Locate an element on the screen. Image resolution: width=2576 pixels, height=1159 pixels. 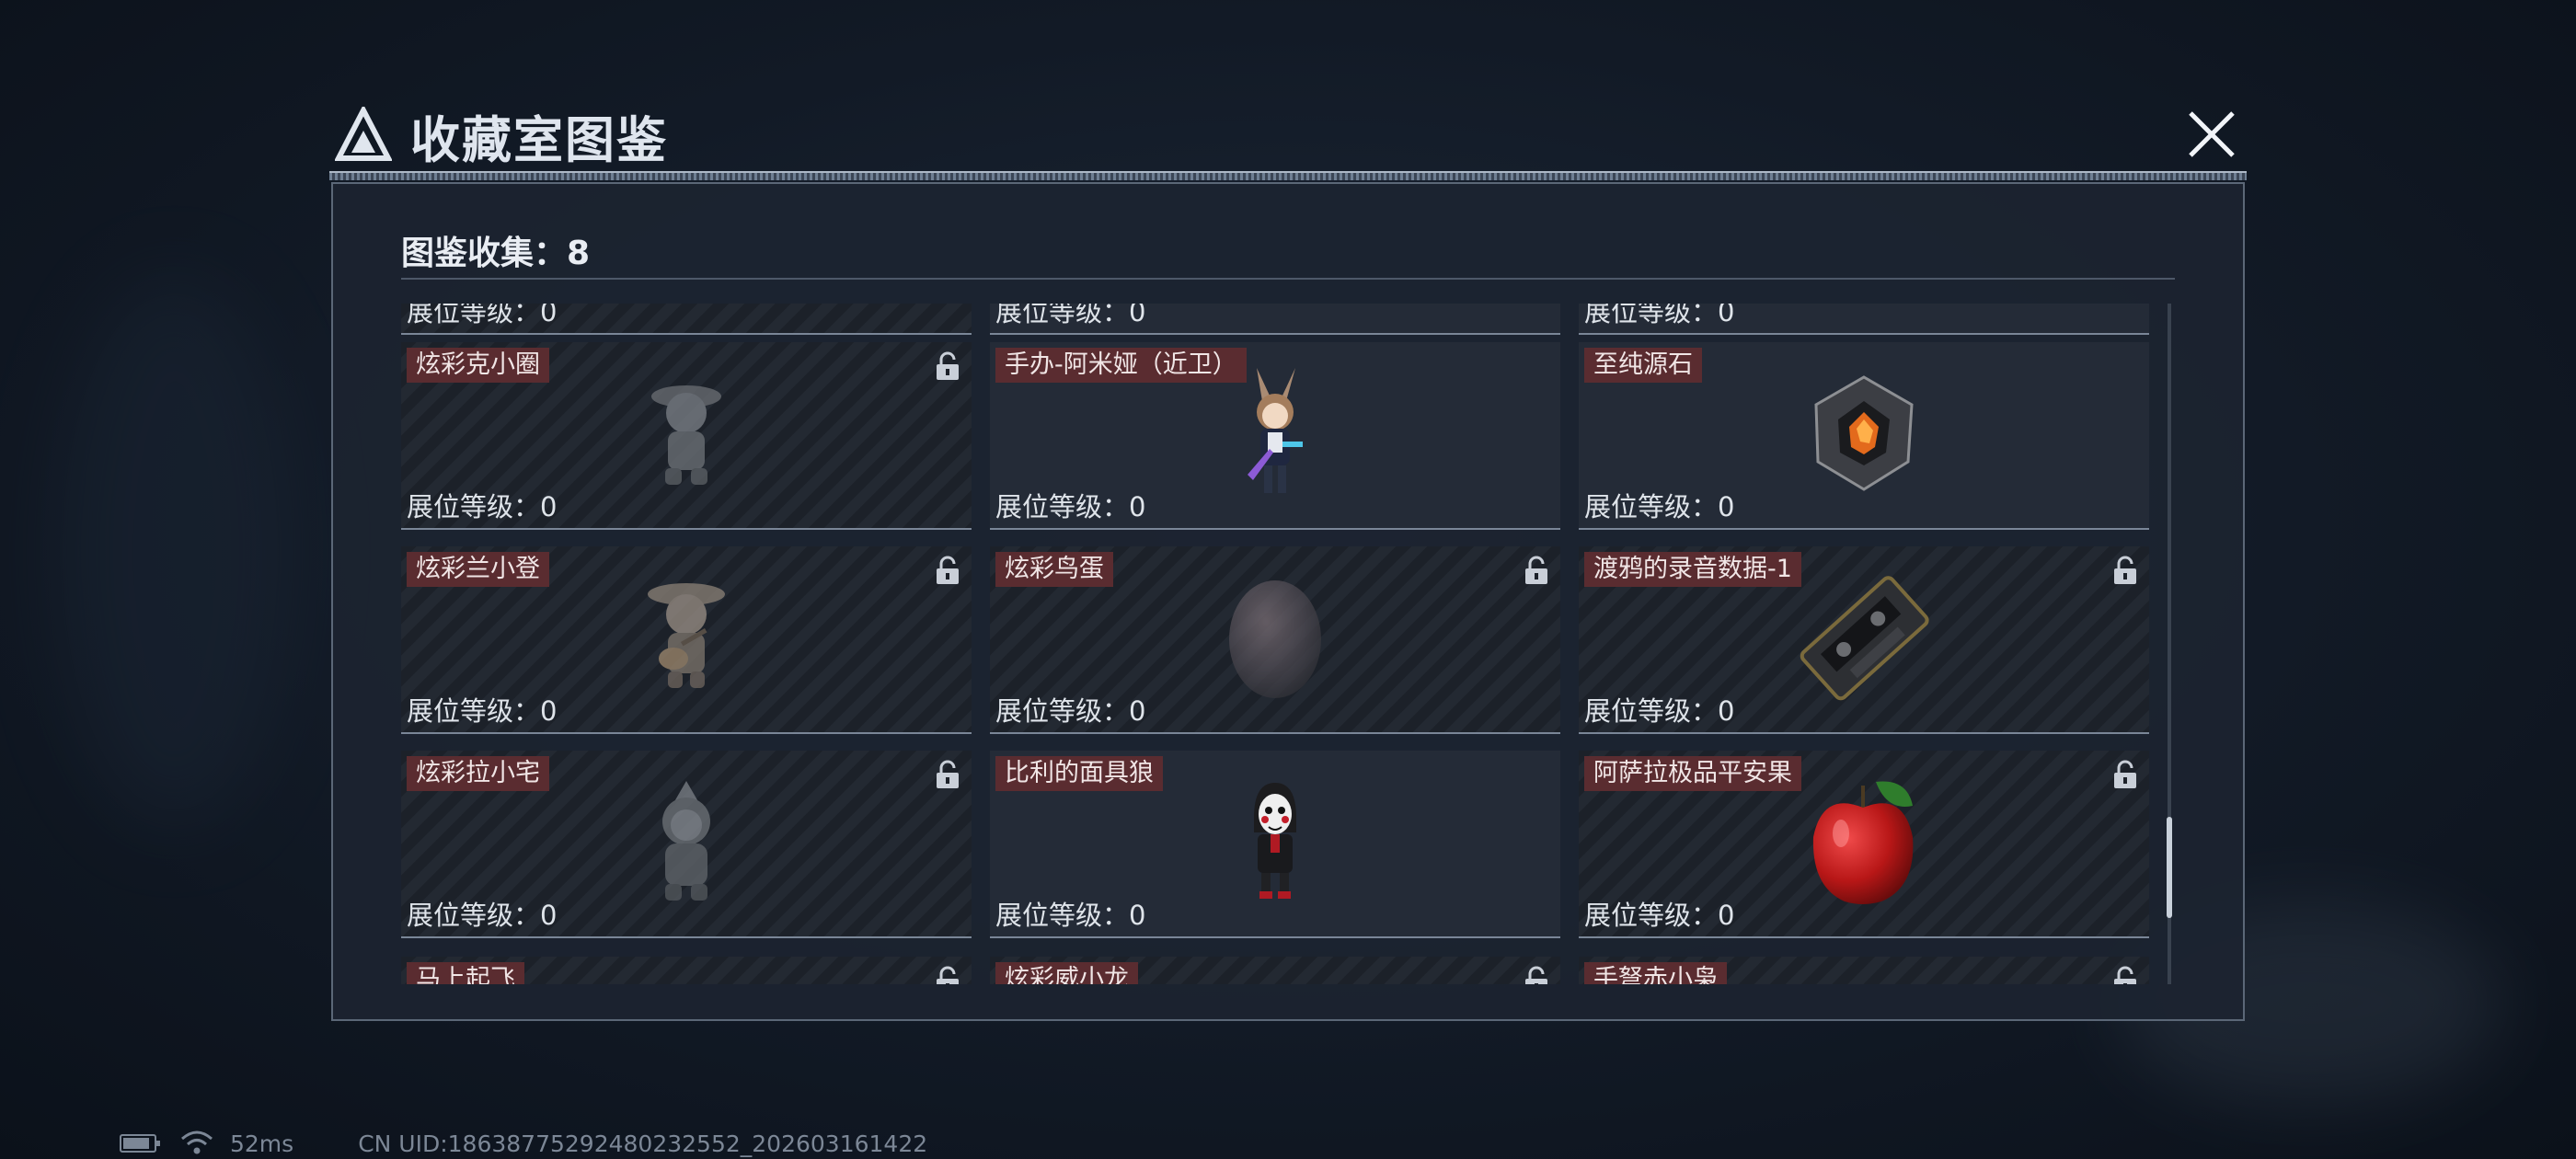
collection-item-card: 马上起飞 is located at coordinates (686, 970).